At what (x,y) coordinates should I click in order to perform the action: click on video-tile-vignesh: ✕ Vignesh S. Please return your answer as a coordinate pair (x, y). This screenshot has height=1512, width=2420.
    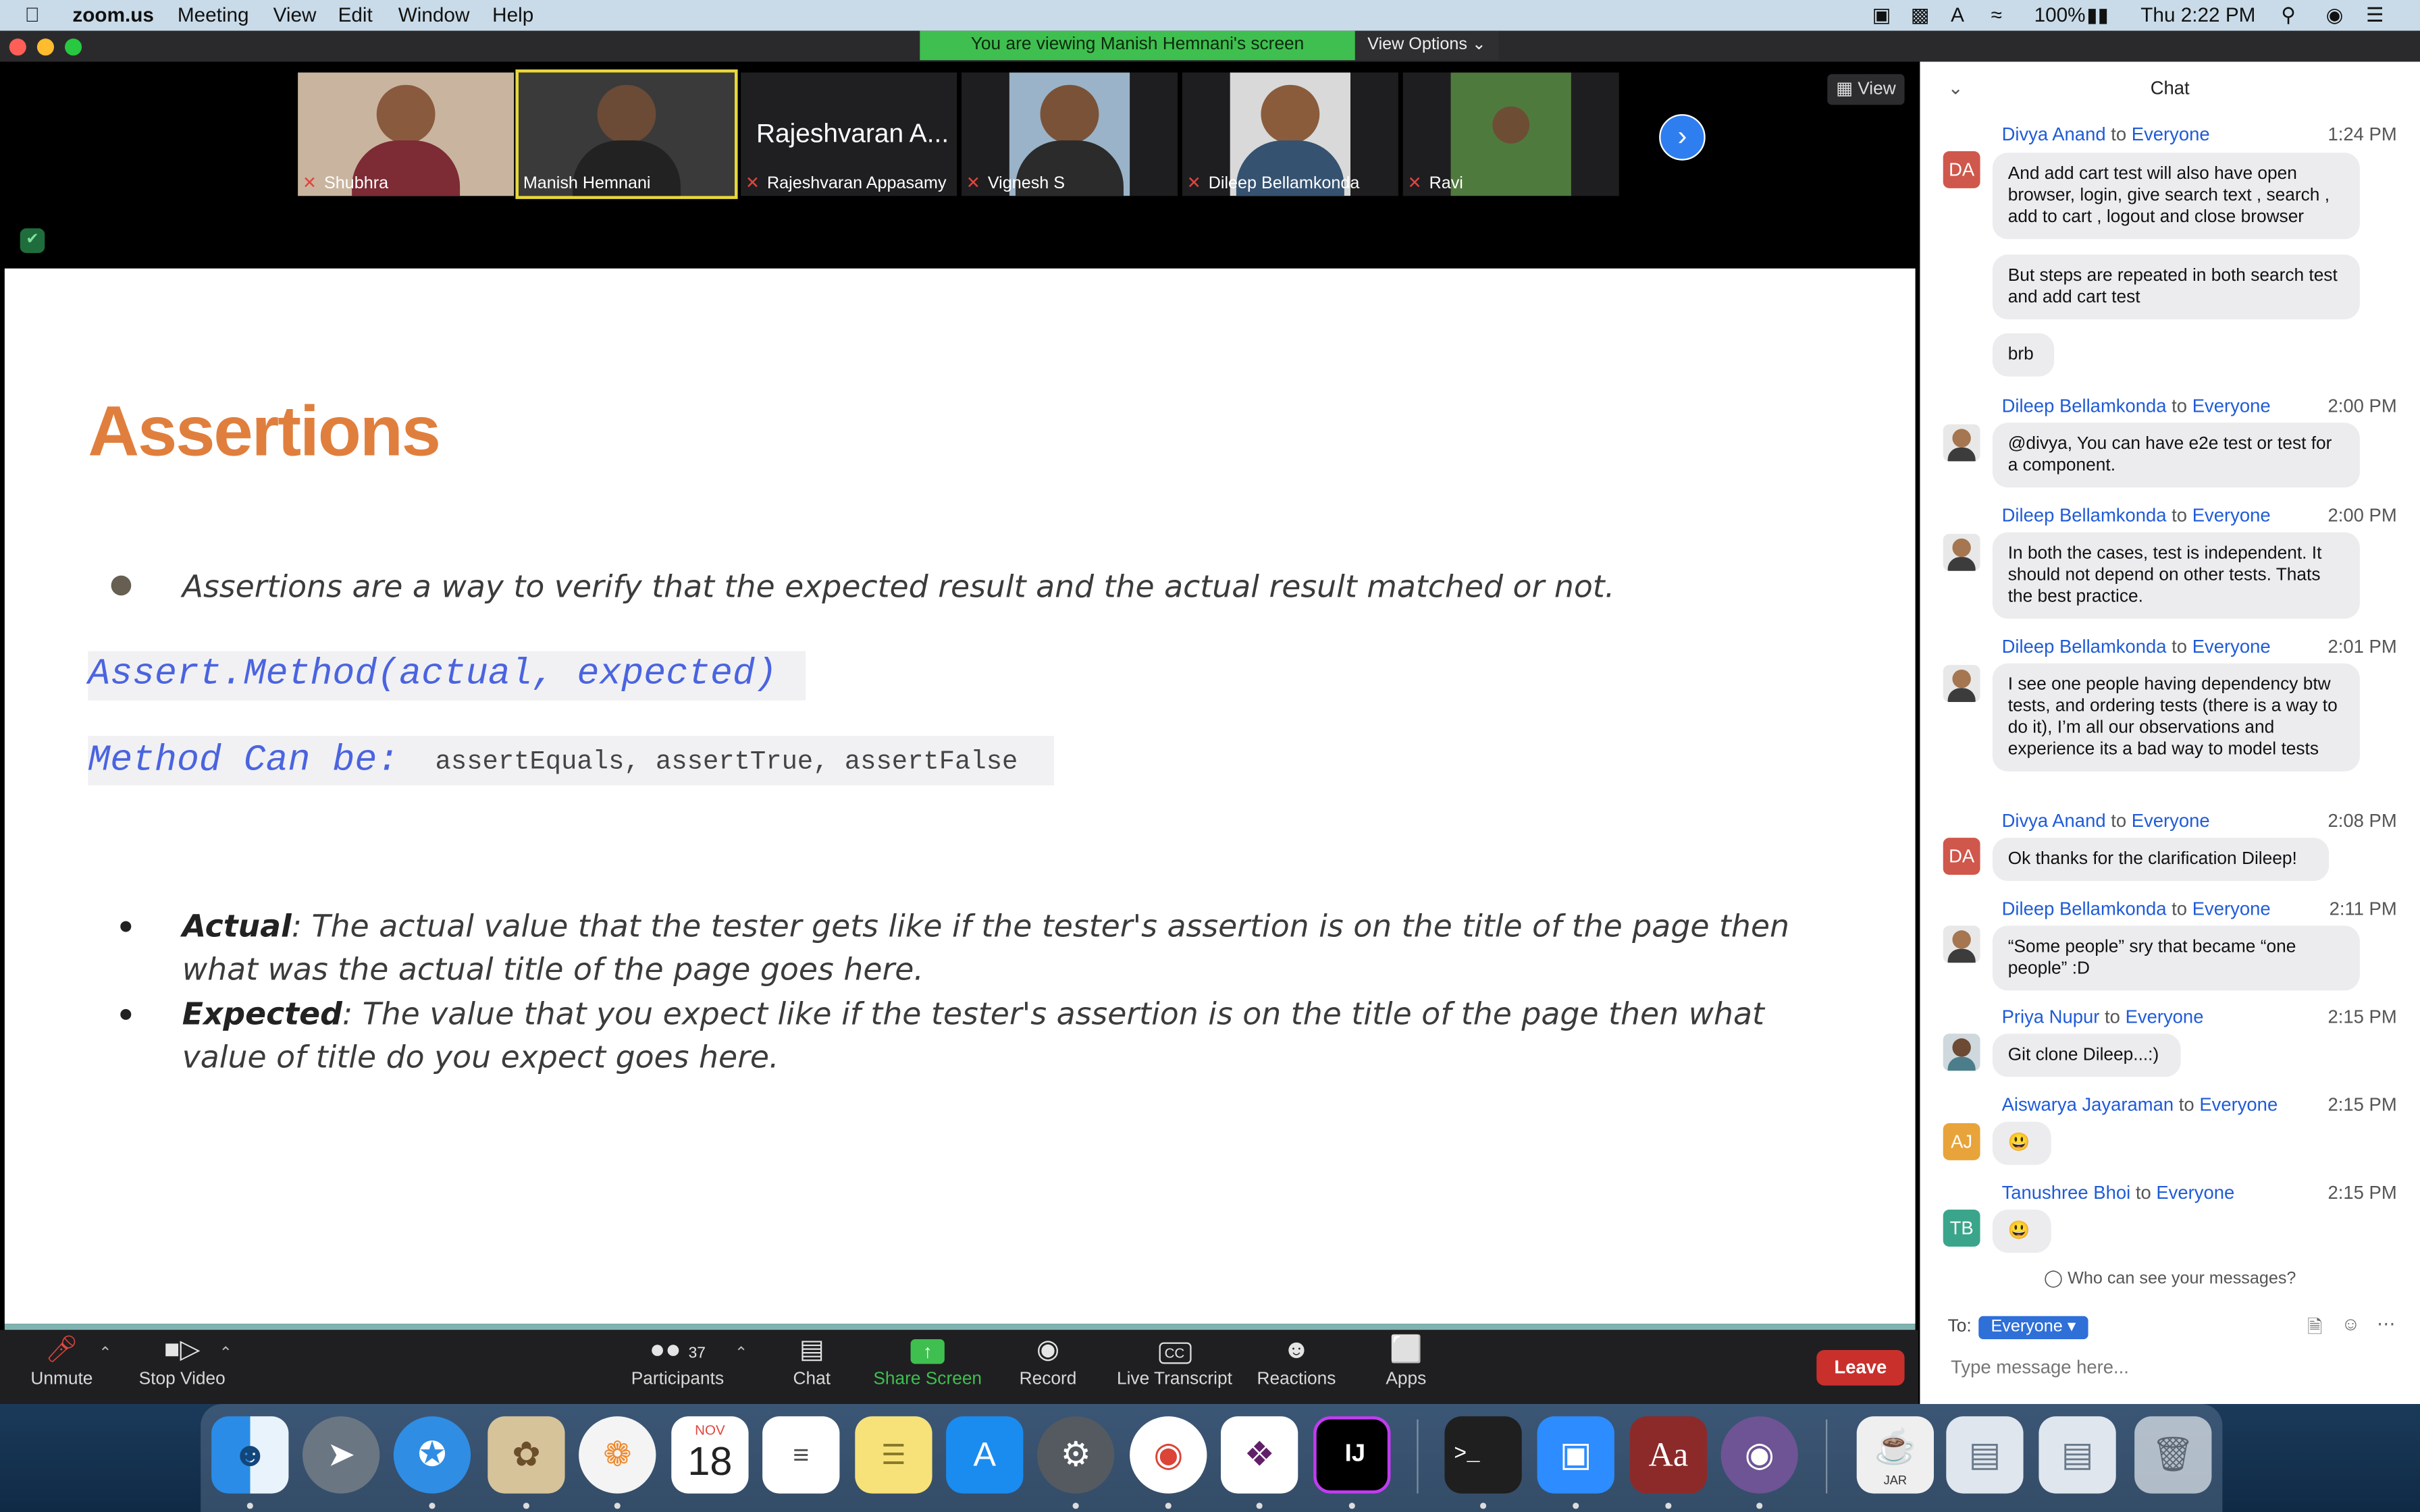
    Looking at the image, I should click on (1069, 134).